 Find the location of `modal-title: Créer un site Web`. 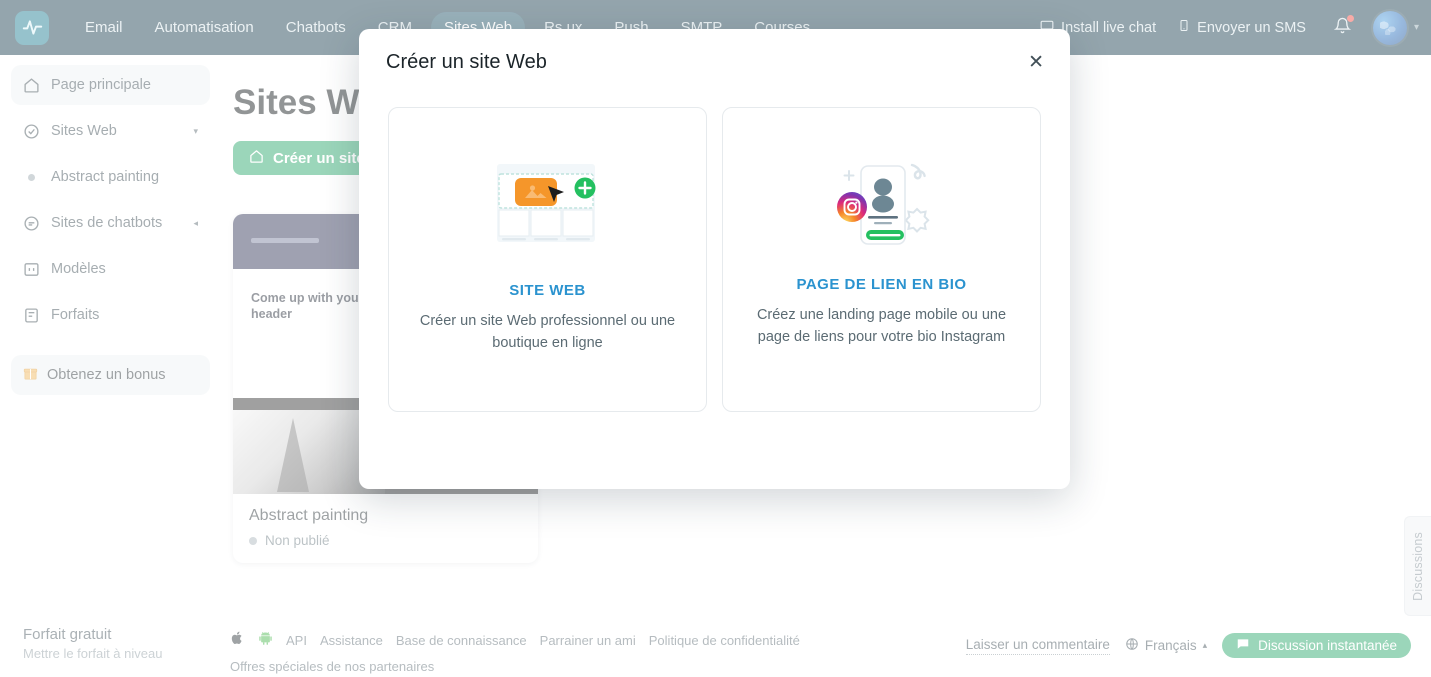

modal-title: Créer un site Web is located at coordinates (466, 61).